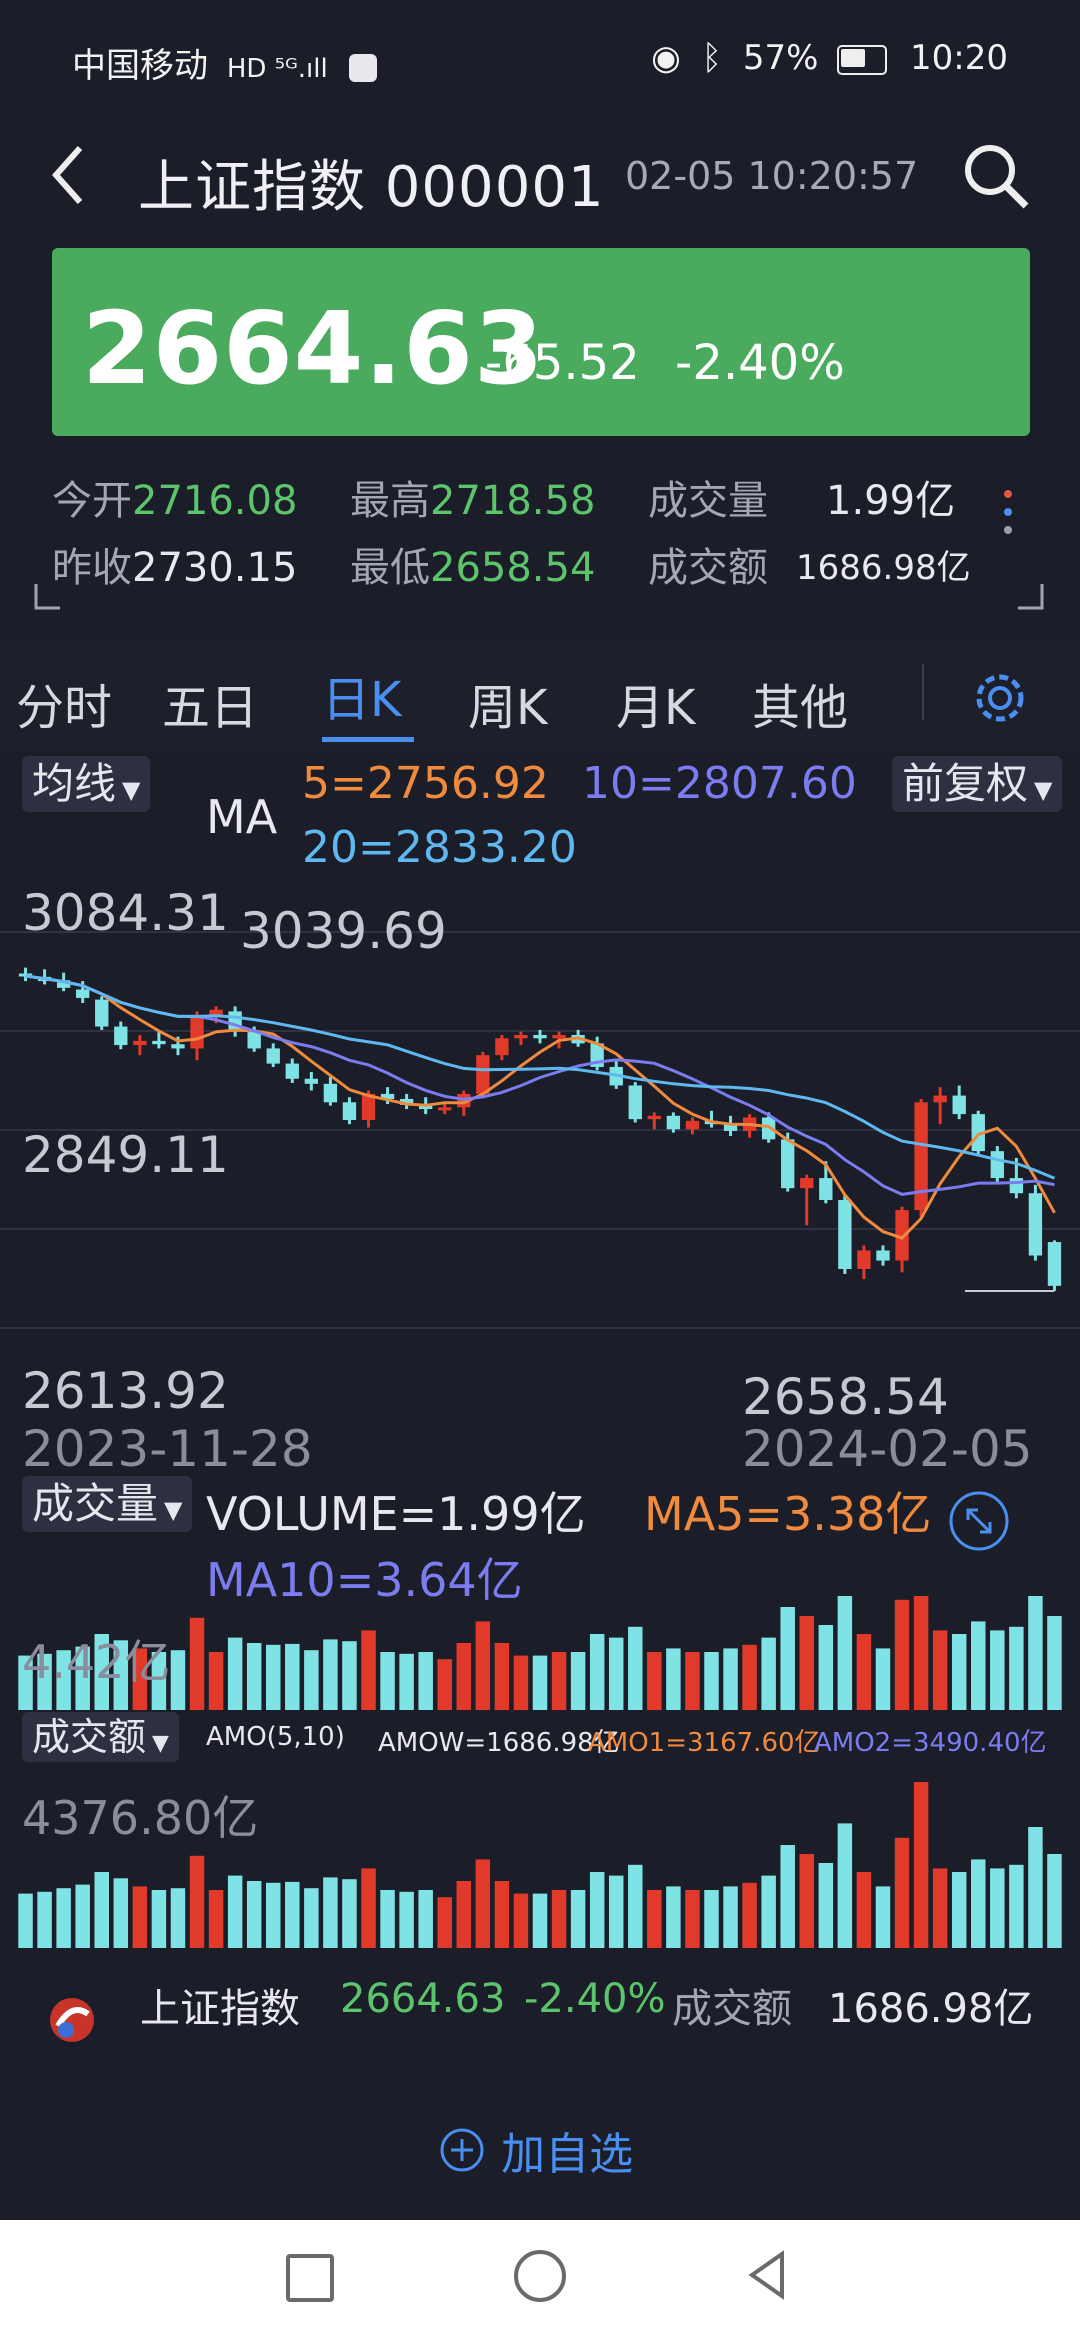  What do you see at coordinates (704, 1743) in the screenshot?
I see `amo1-label: AMO1=3167.60亿` at bounding box center [704, 1743].